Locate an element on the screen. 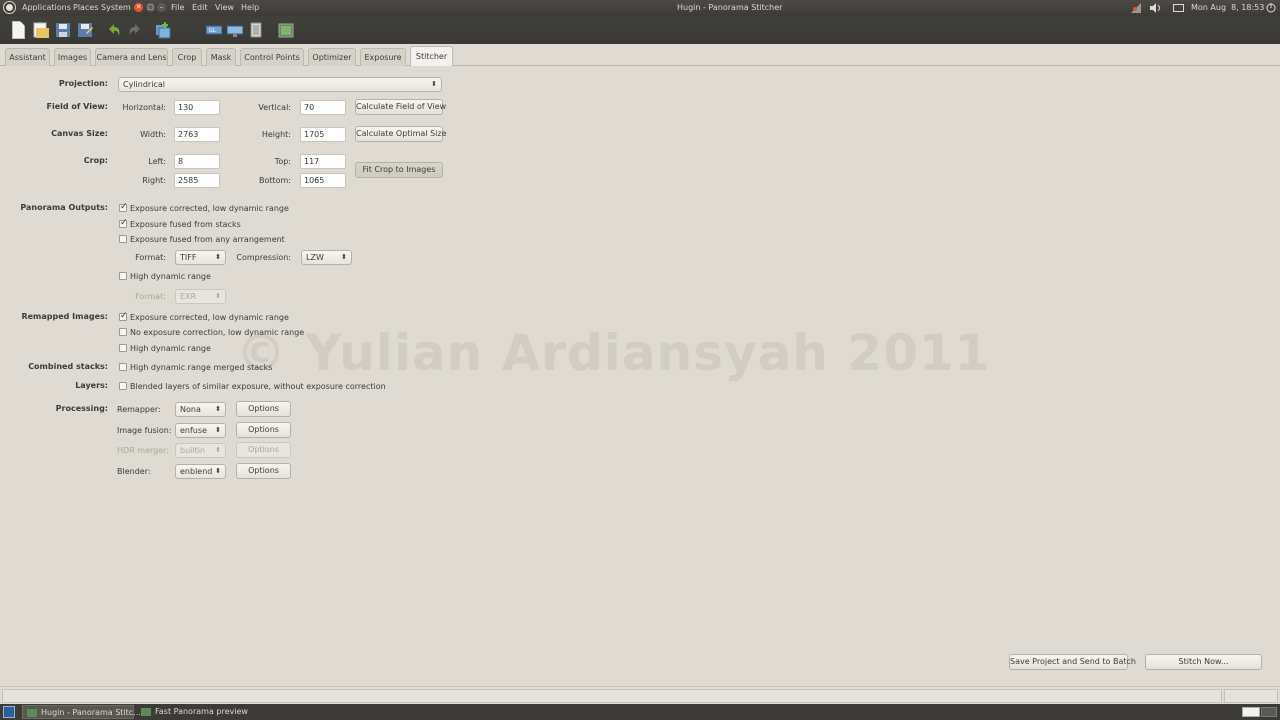 This screenshot has height=720, width=1280. hdr-merger-select: builtin ⬍ is located at coordinates (200, 450).